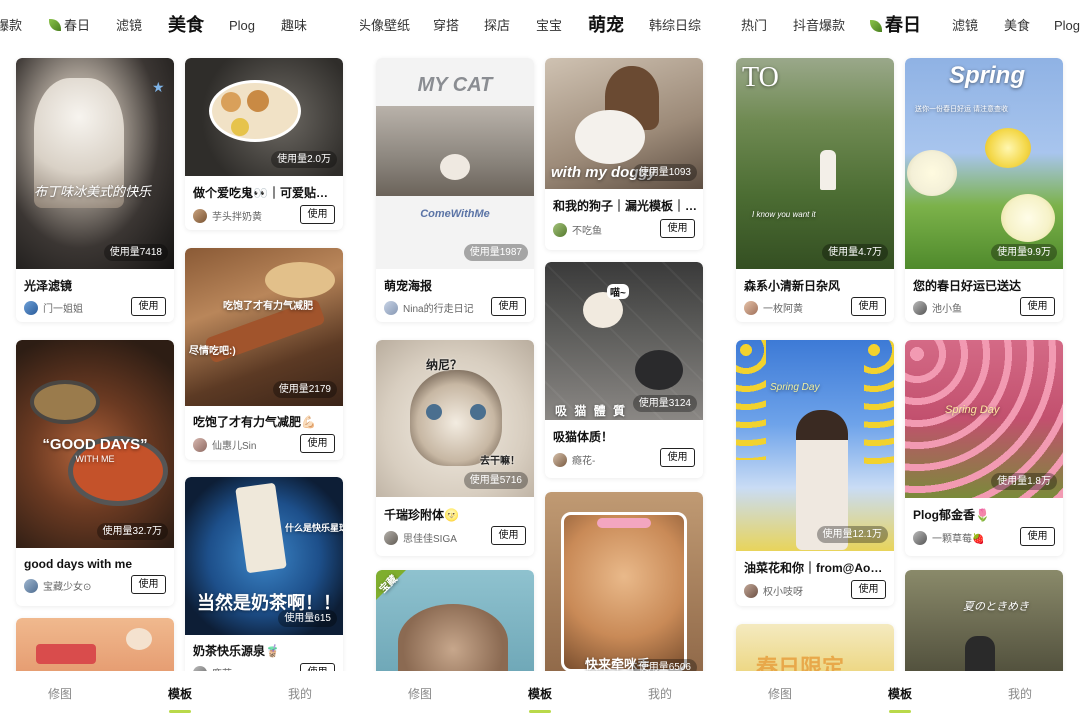 This screenshot has width=1080, height=722. I want to click on template-card: 纳尼？ 去干嘛！ 使用量5716 千瑞珍附体🌝 思佳佳SIGA 使用, so click(455, 448).